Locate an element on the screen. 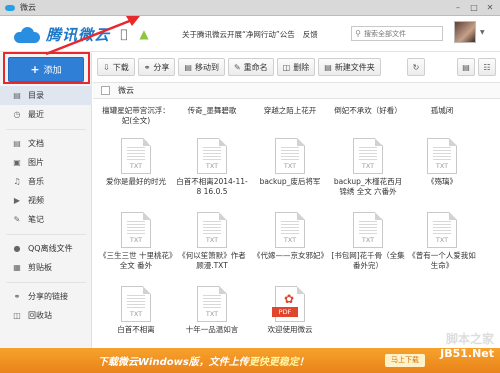 Image resolution: width=500 pixels, height=373 pixels. file-item: 孤城闭 is located at coordinates (442, 111).